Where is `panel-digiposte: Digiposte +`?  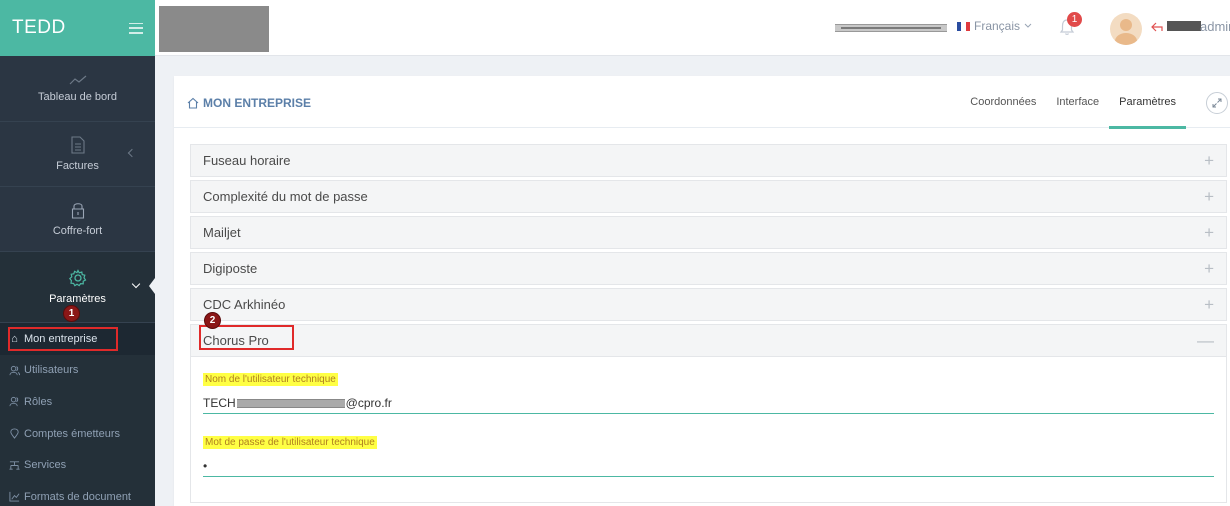
panel-digiposte: Digiposte + is located at coordinates (708, 268).